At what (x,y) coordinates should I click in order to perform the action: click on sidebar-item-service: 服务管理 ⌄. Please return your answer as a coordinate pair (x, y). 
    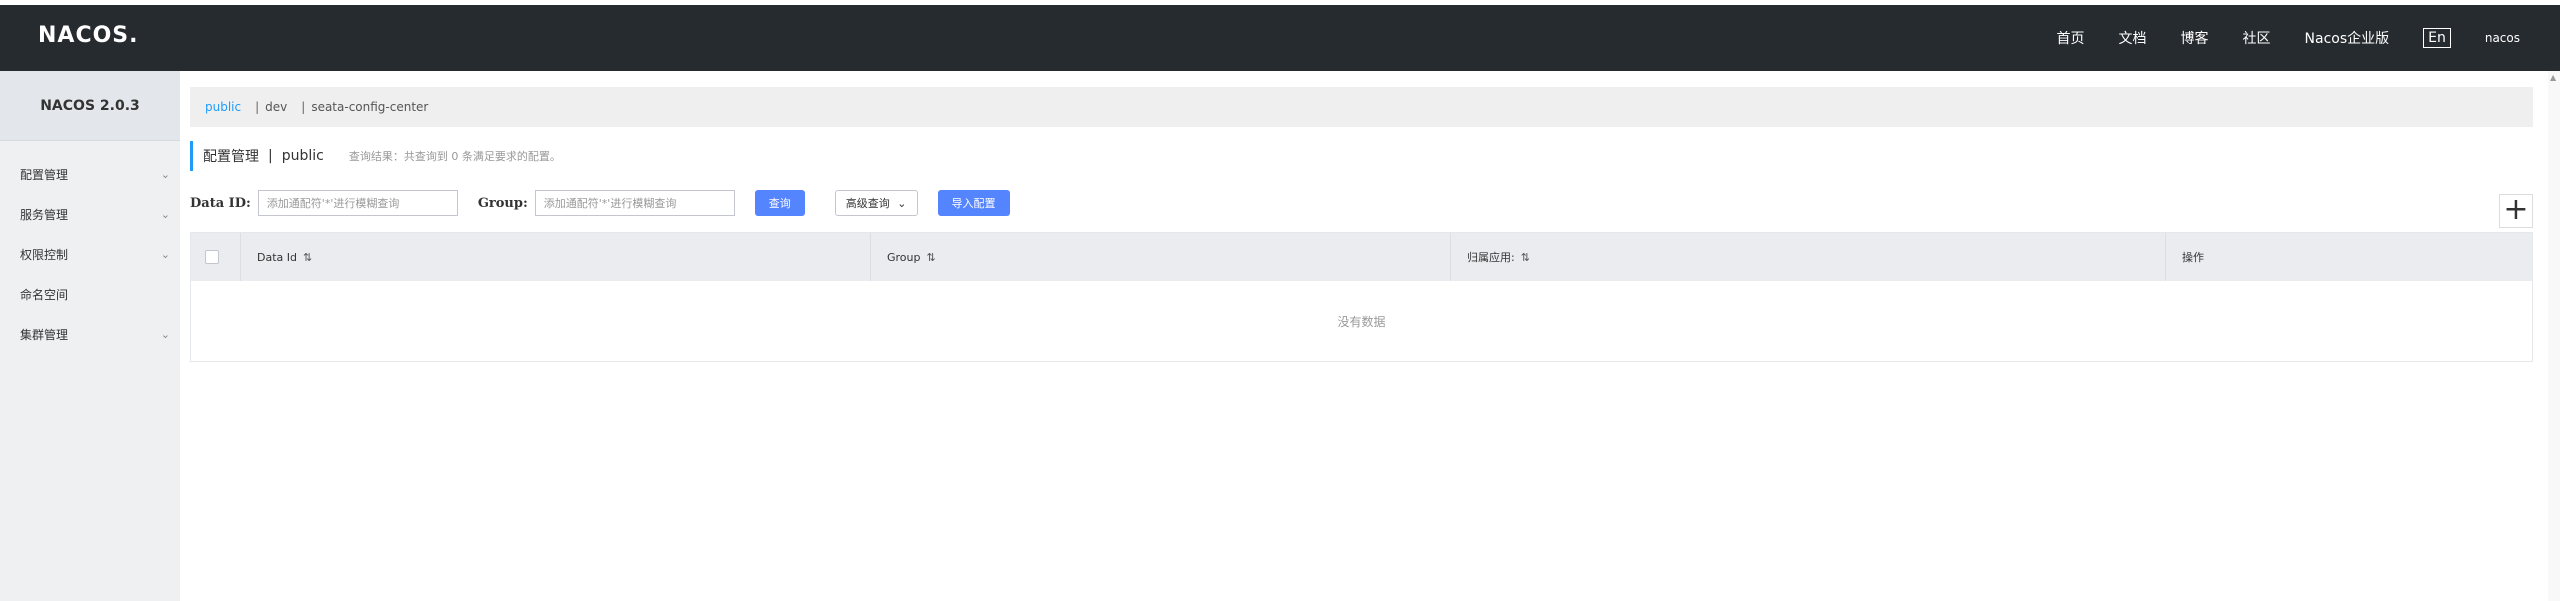
    Looking at the image, I should click on (90, 215).